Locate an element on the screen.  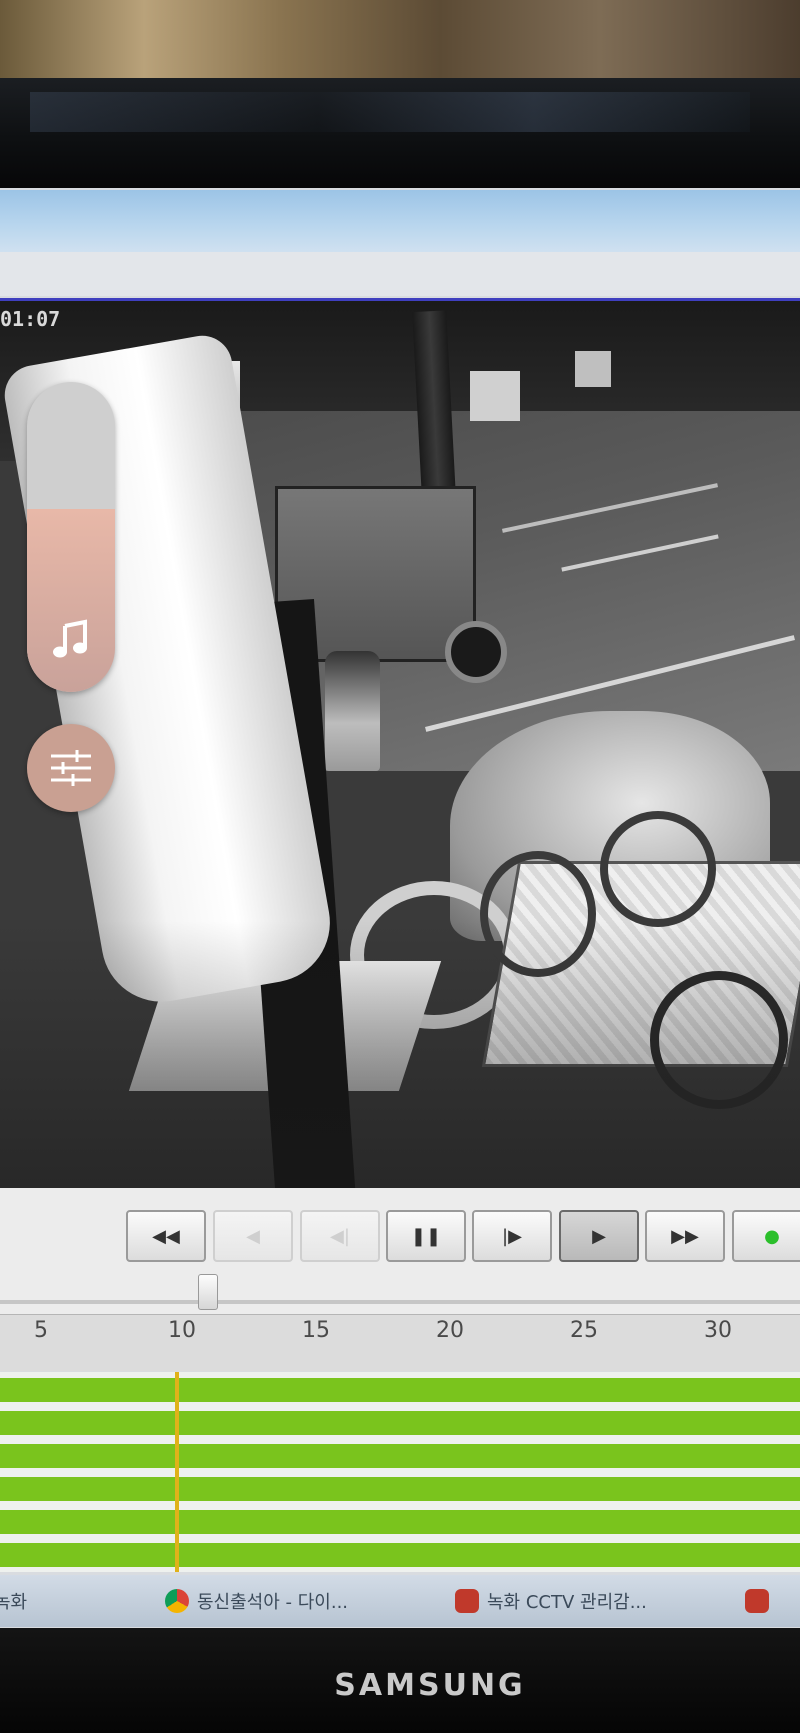
windows-taskbar is located at coordinates (400, 1601).